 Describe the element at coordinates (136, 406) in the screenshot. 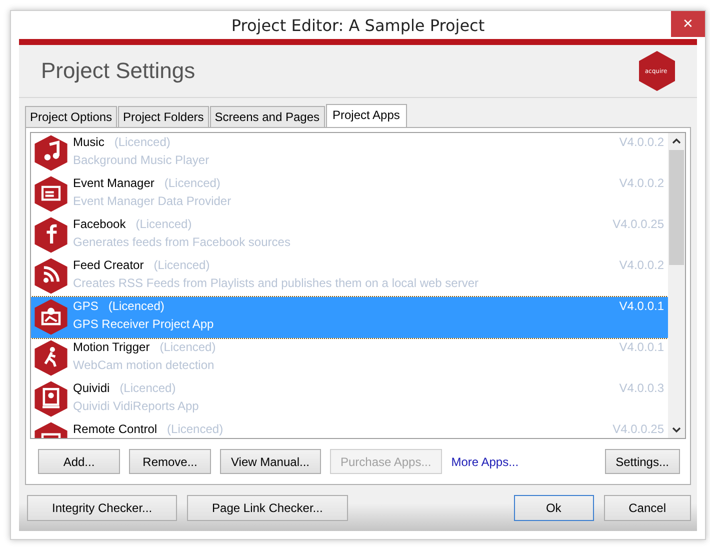

I see `app-description: Quividi VidiReports App` at that location.